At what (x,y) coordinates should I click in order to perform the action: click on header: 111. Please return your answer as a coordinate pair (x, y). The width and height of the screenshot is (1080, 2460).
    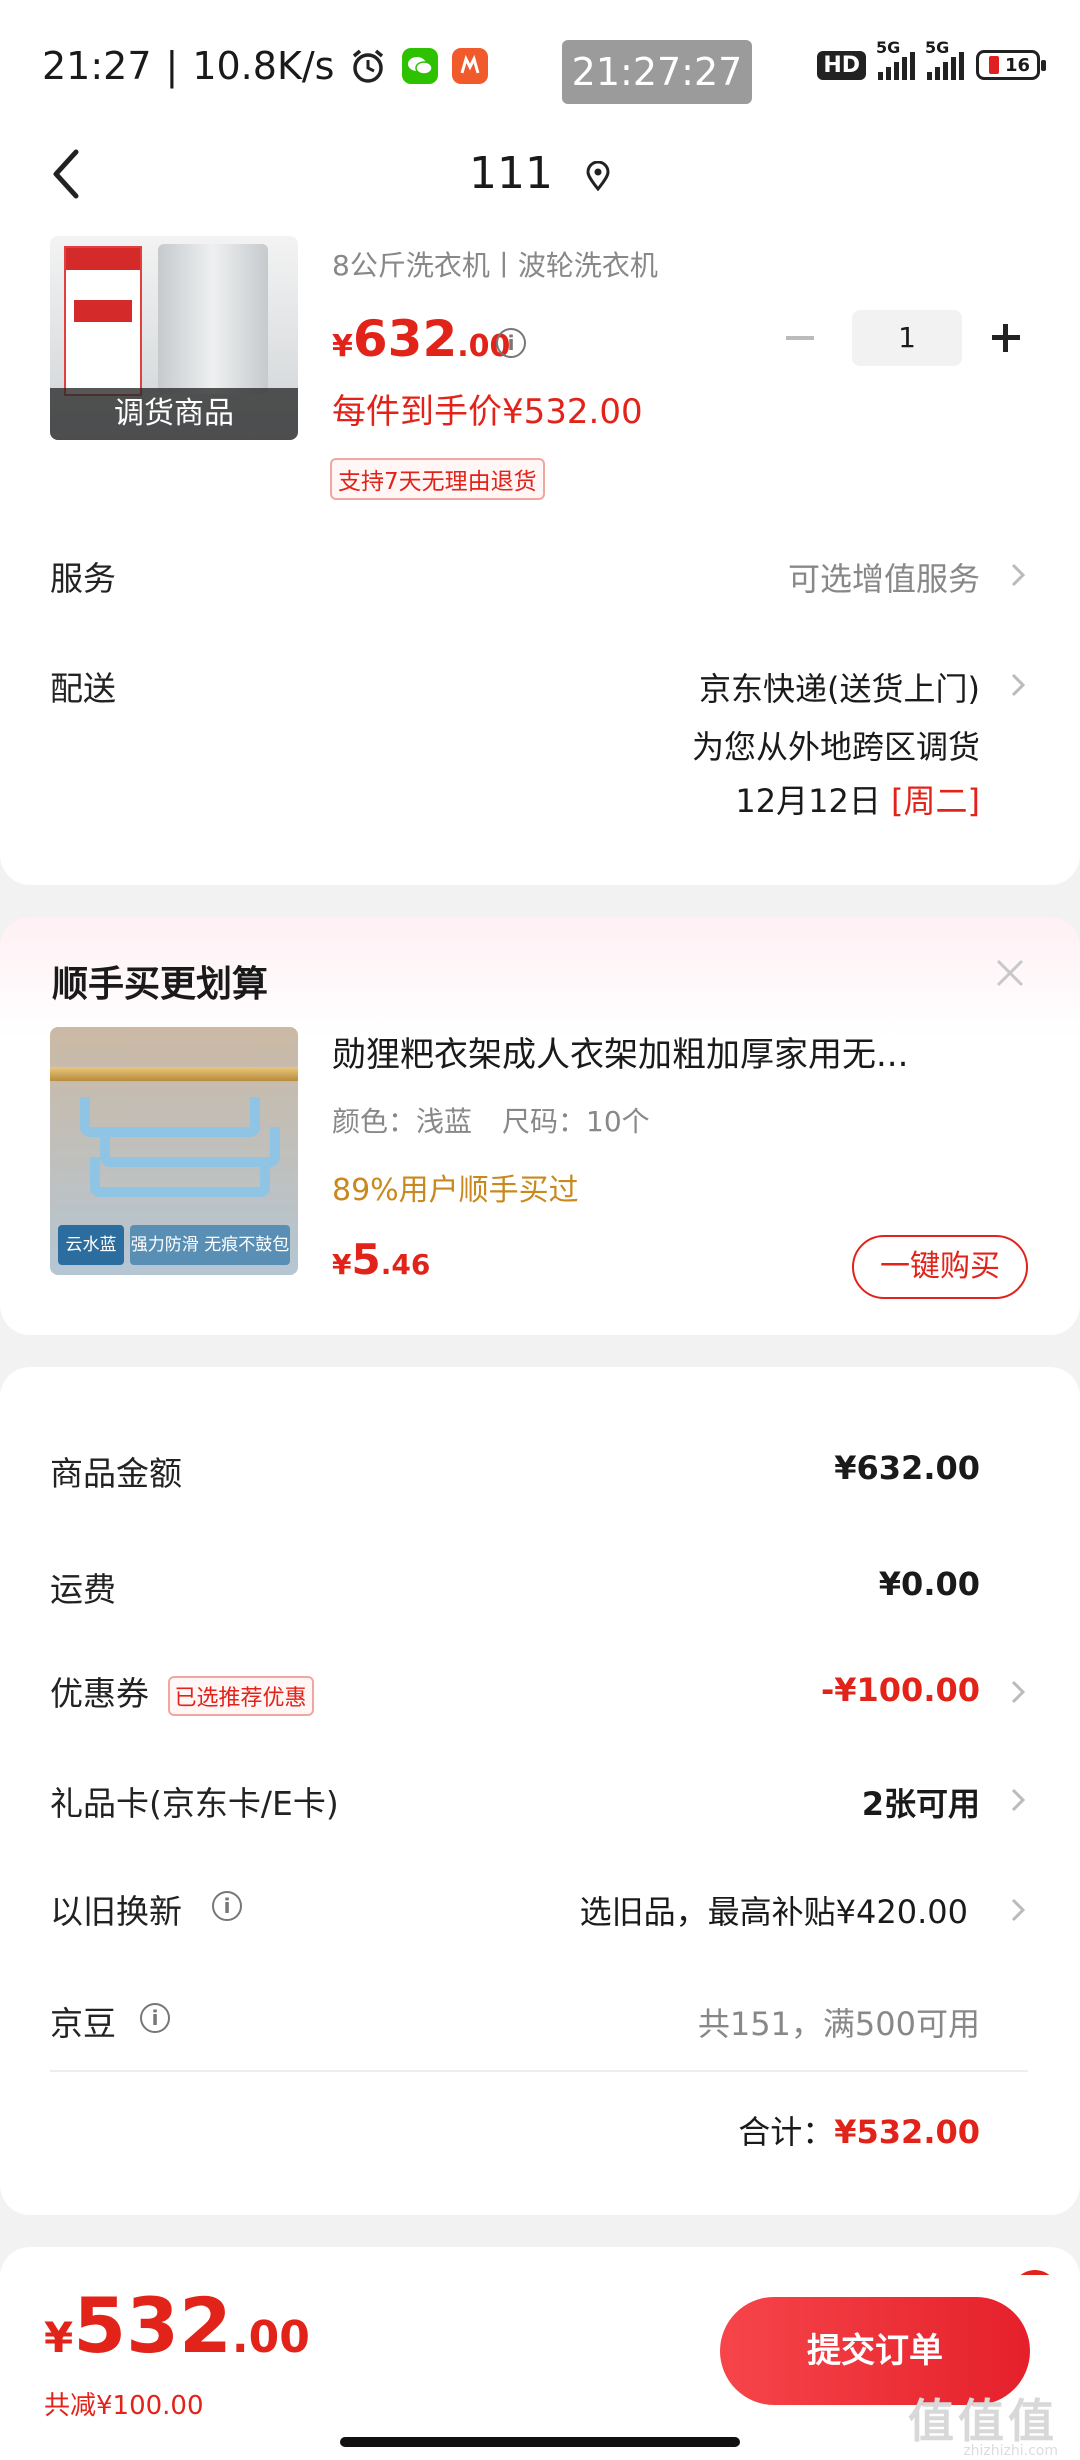
    Looking at the image, I should click on (540, 180).